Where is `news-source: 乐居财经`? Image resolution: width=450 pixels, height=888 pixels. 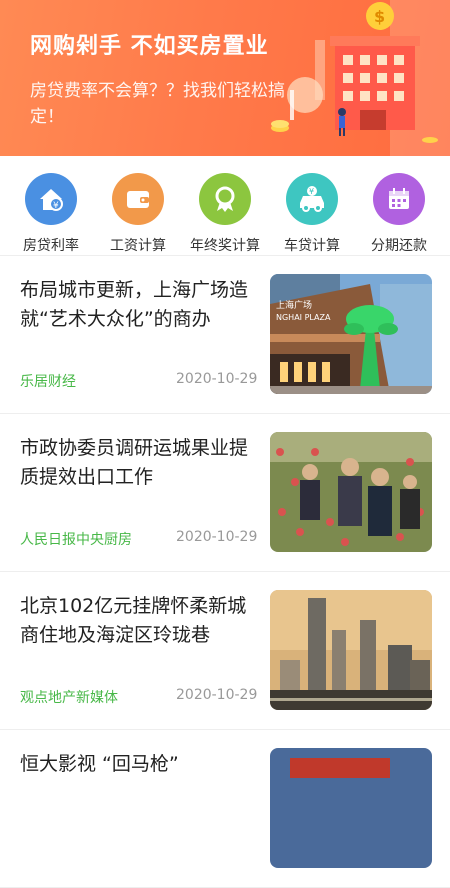
news-source: 乐居财经 is located at coordinates (48, 382).